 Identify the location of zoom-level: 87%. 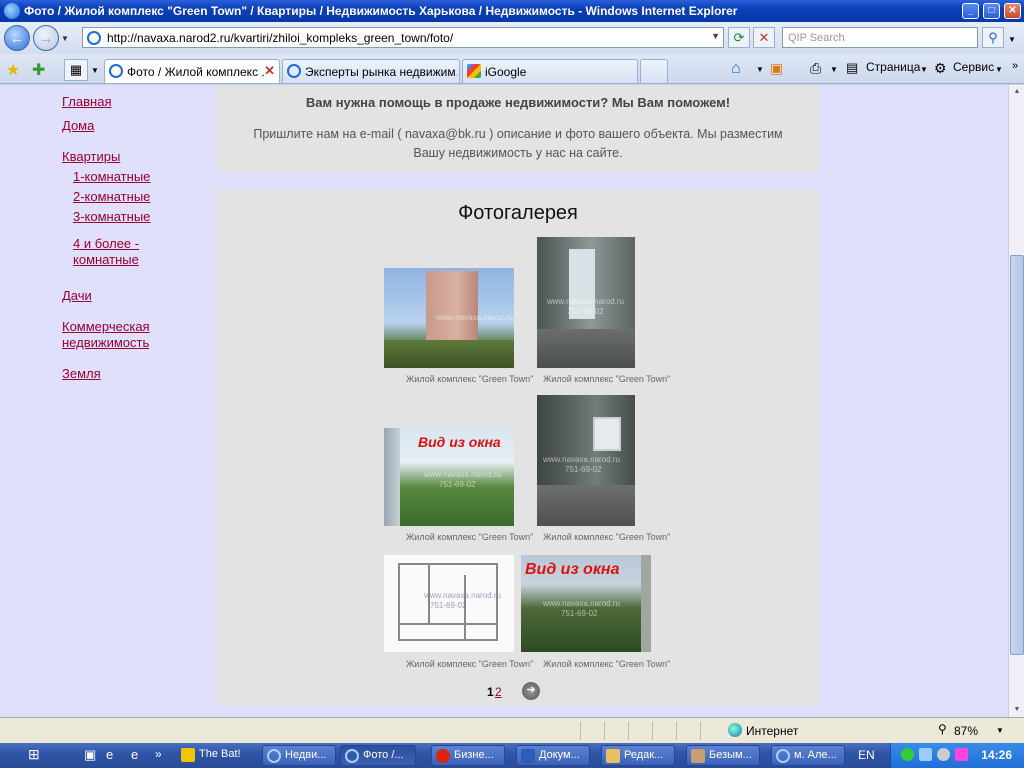
(966, 731).